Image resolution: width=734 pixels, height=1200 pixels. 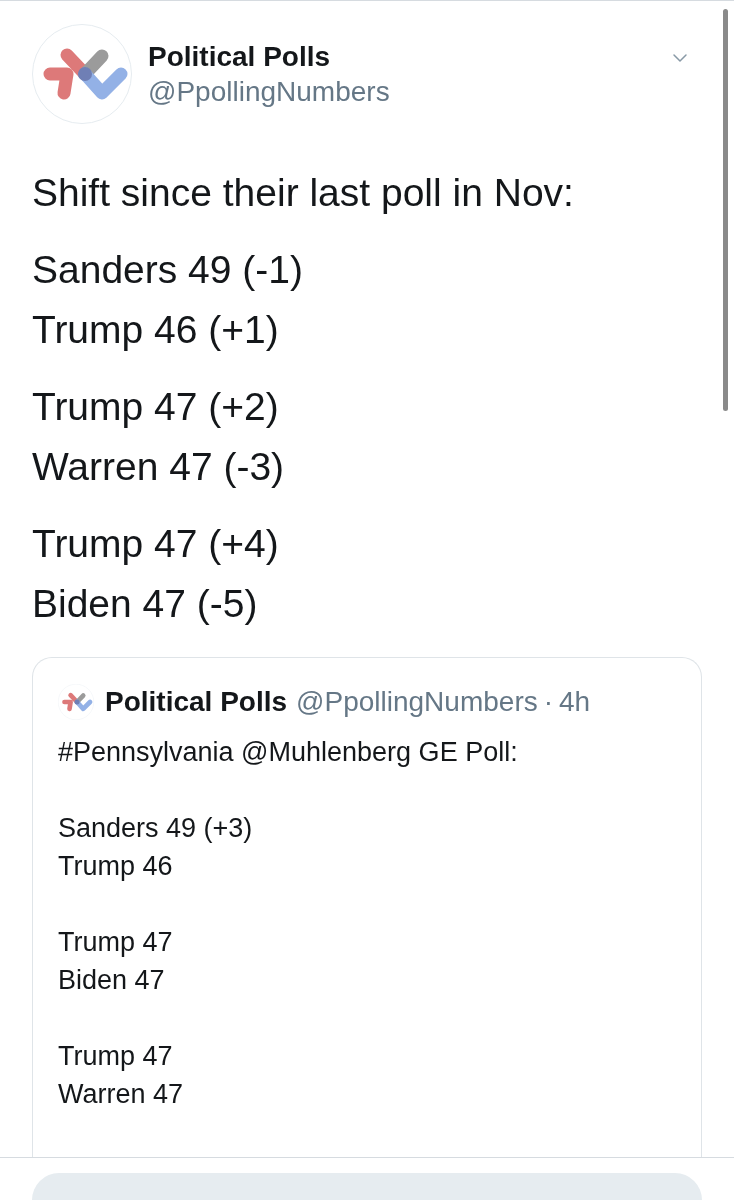 I want to click on tweet-text: Trump 47 (+4), so click(x=156, y=544).